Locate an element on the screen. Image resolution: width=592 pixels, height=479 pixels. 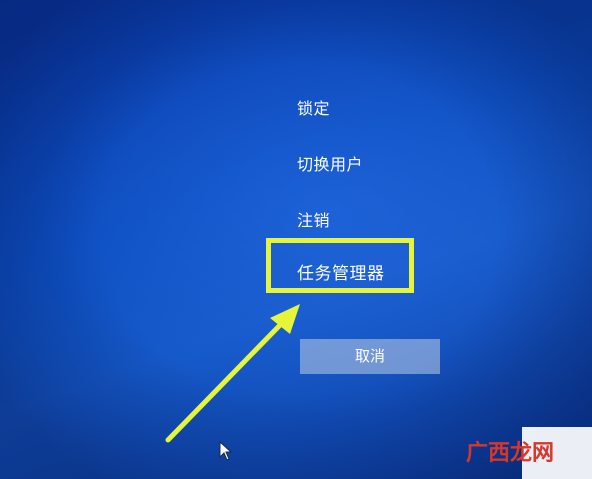
menu-item-switch-user: 切换用户 is located at coordinates (330, 163).